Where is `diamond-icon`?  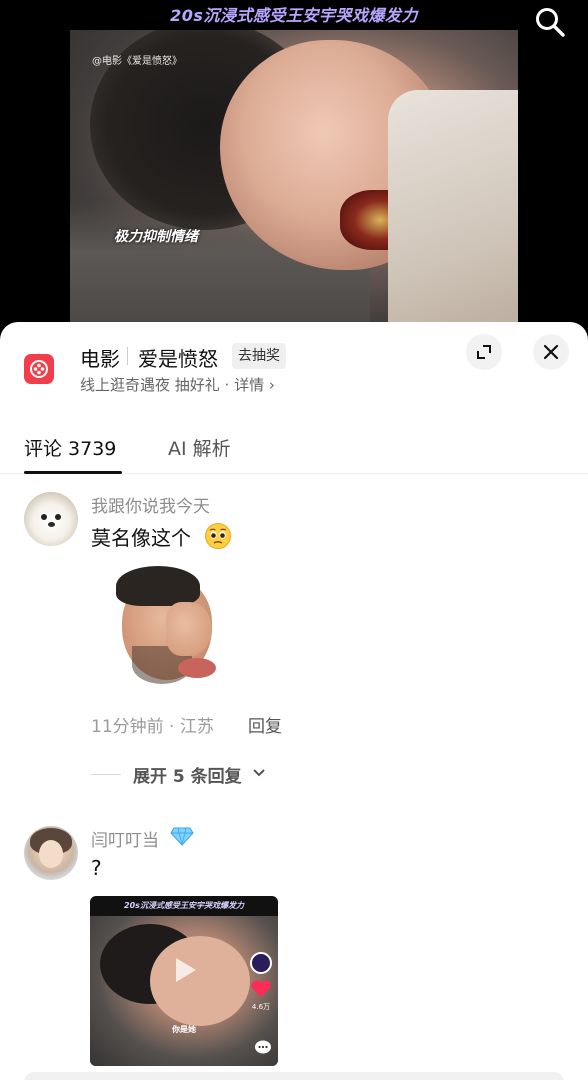 diamond-icon is located at coordinates (182, 836).